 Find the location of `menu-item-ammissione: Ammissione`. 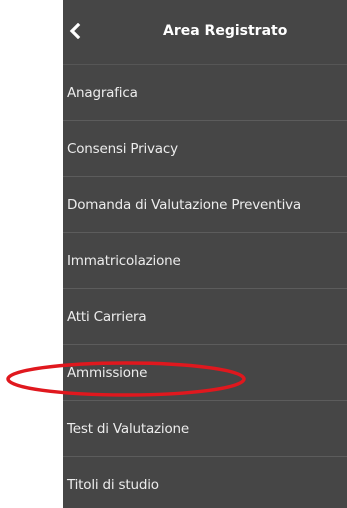

menu-item-ammissione: Ammissione is located at coordinates (205, 372).